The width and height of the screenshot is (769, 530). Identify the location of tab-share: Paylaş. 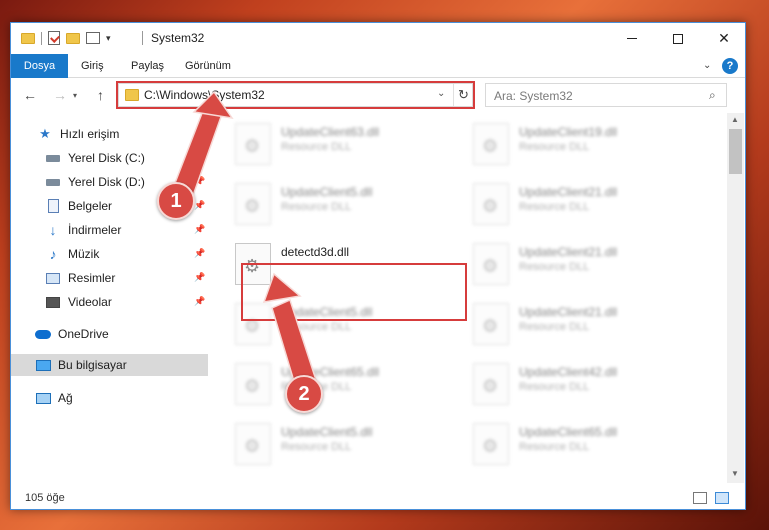
(147, 66).